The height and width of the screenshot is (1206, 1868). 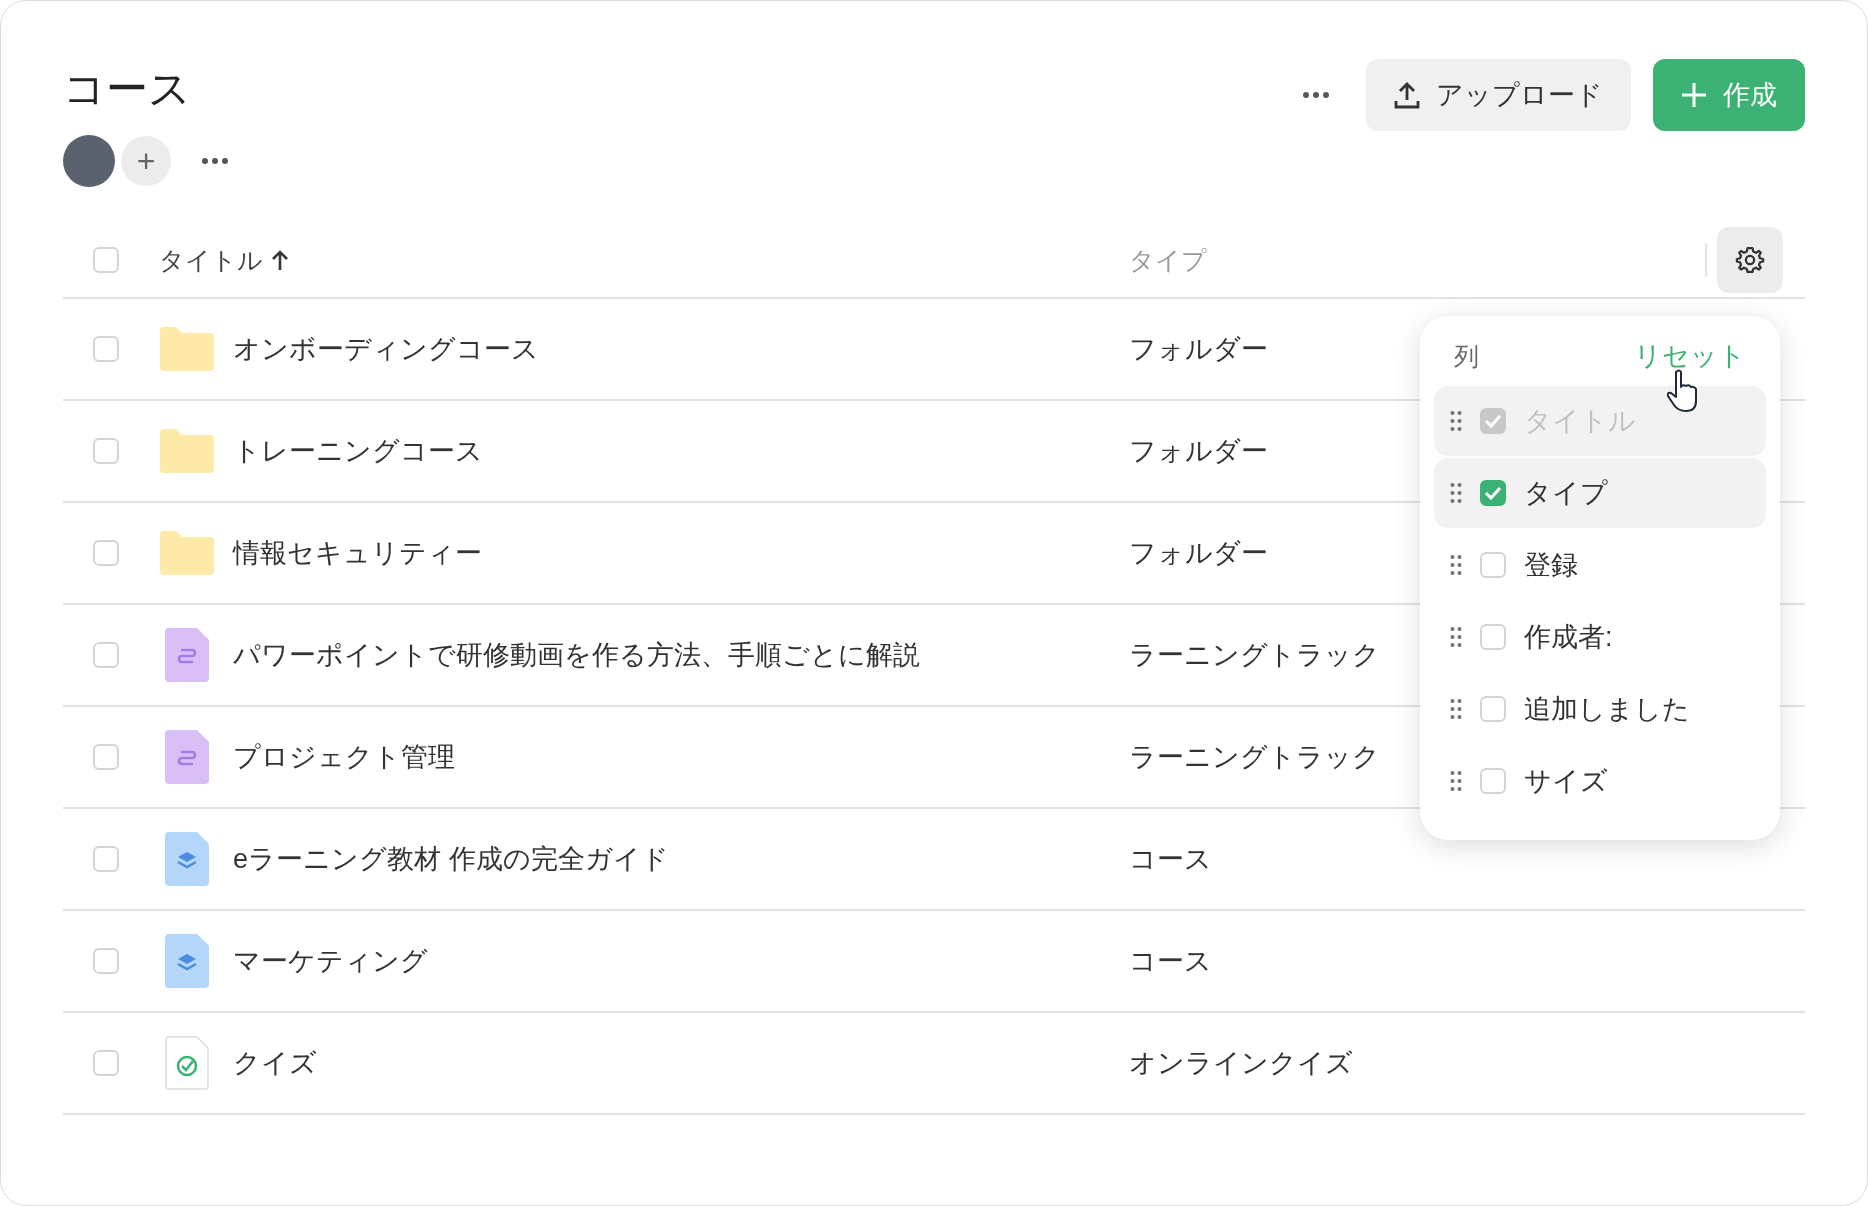 What do you see at coordinates (1683, 391) in the screenshot?
I see `hand-cursor-icon` at bounding box center [1683, 391].